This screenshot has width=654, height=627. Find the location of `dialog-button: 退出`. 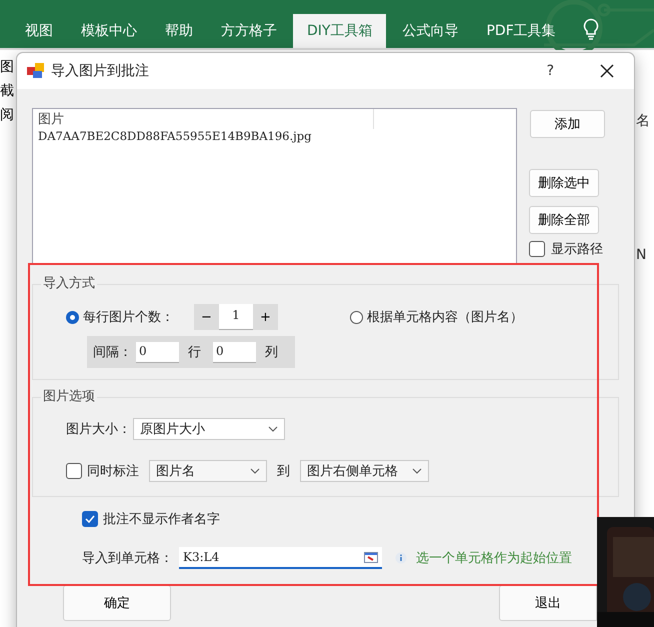

dialog-button: 退出 is located at coordinates (548, 603).